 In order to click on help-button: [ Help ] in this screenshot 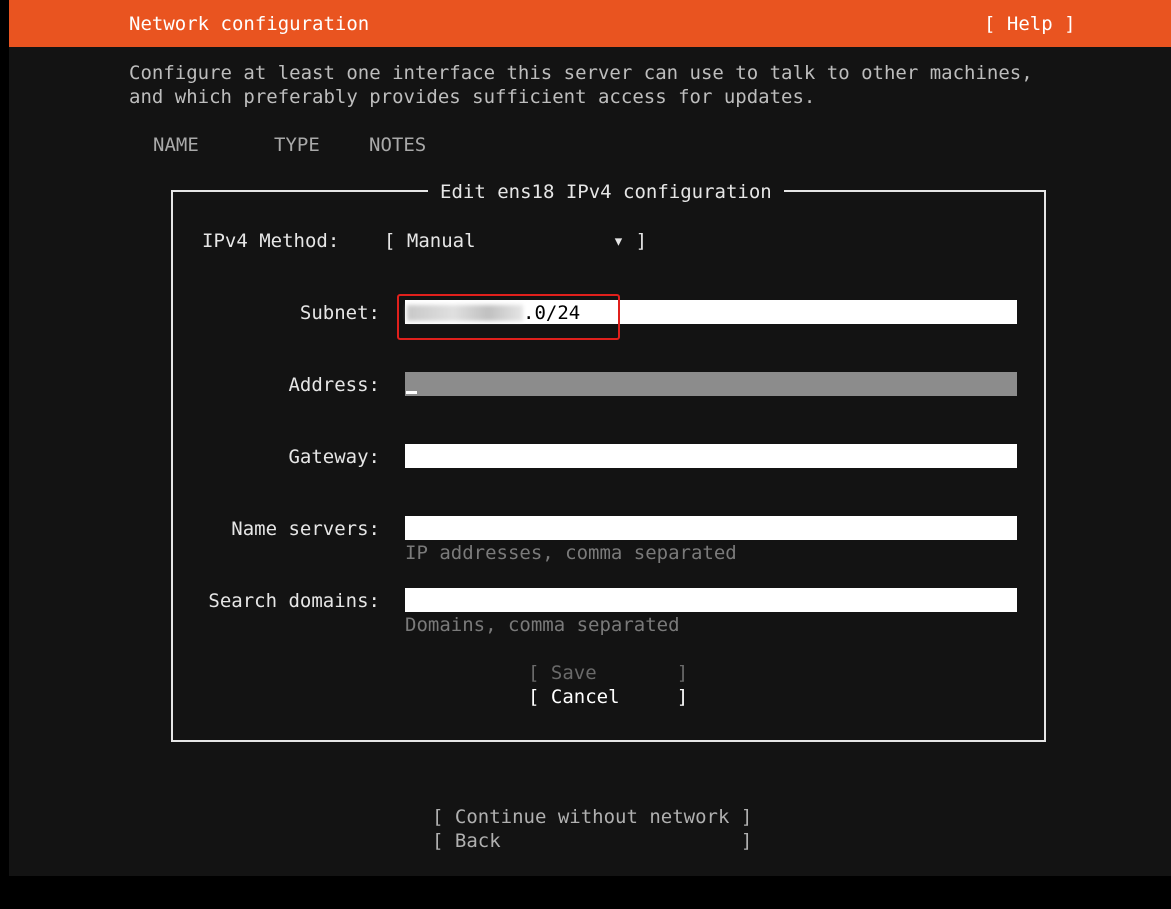, I will do `click(1030, 24)`.